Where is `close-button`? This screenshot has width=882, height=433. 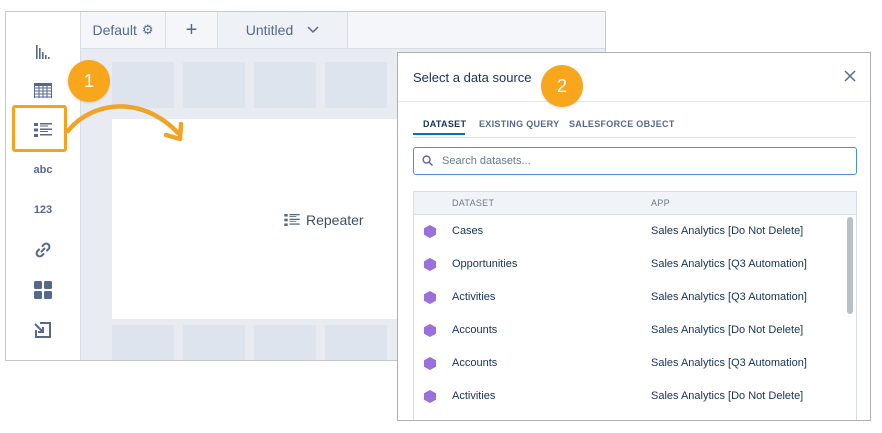
close-button is located at coordinates (850, 76).